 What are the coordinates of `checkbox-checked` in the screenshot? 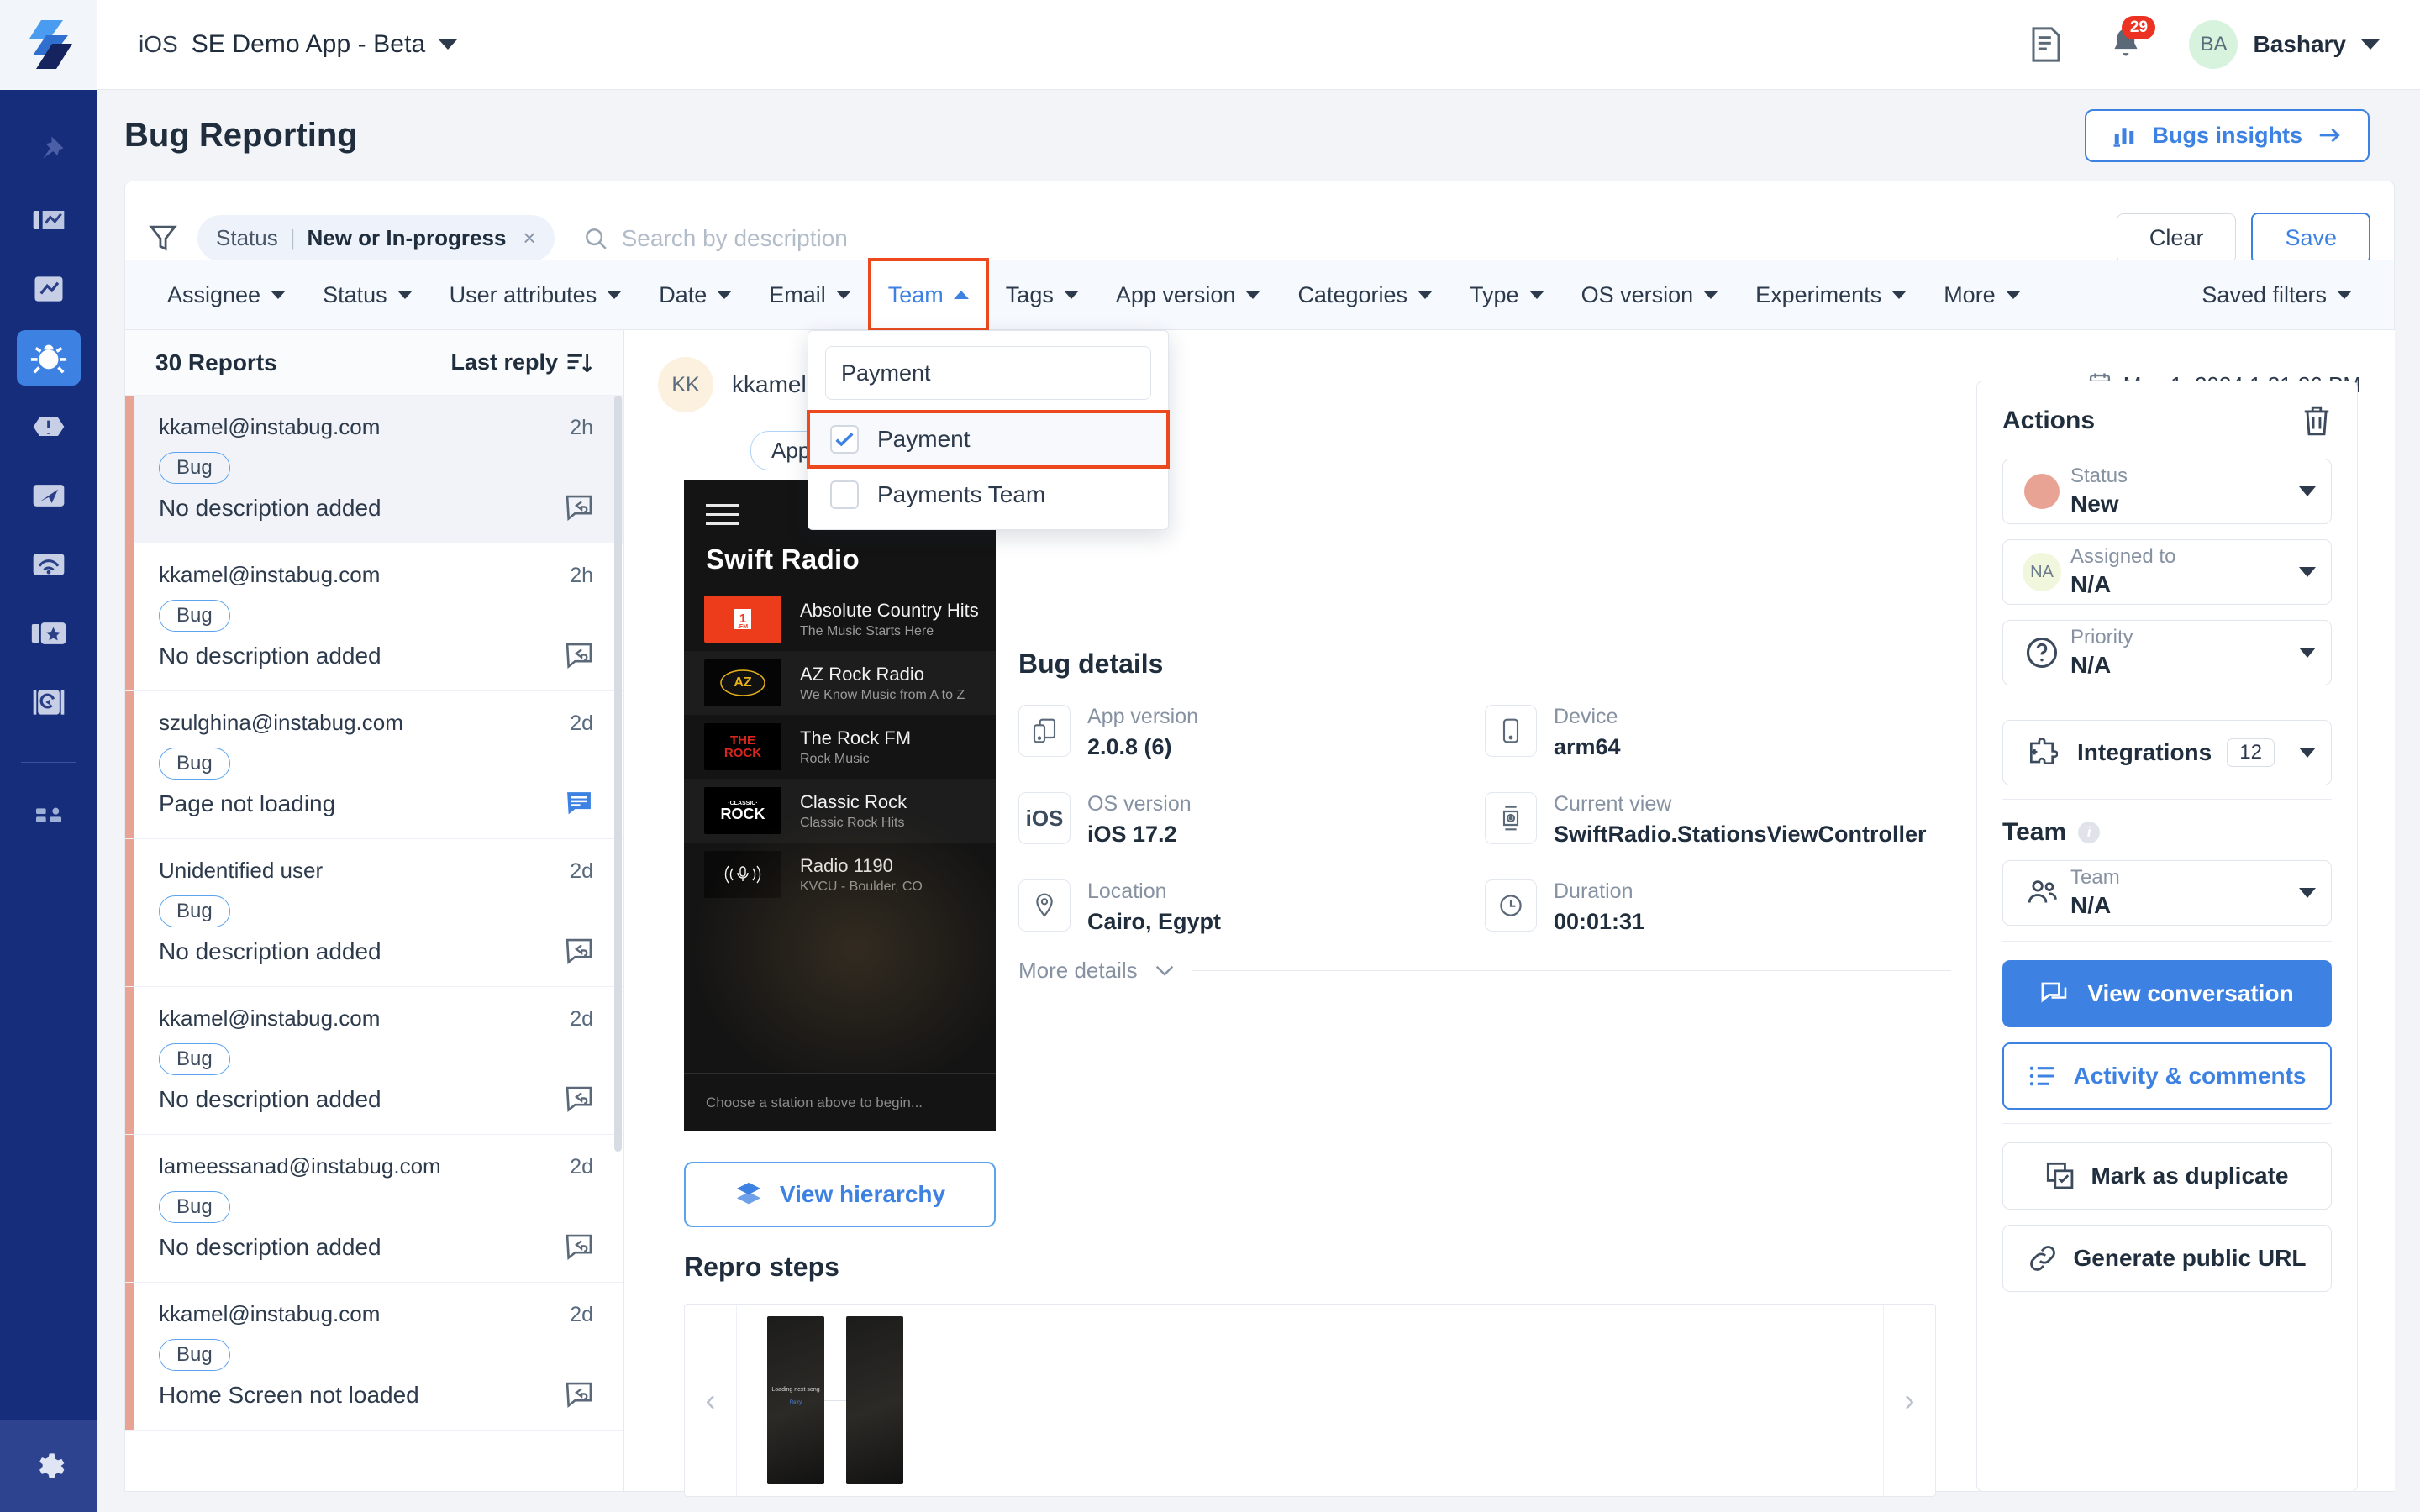 It's located at (844, 439).